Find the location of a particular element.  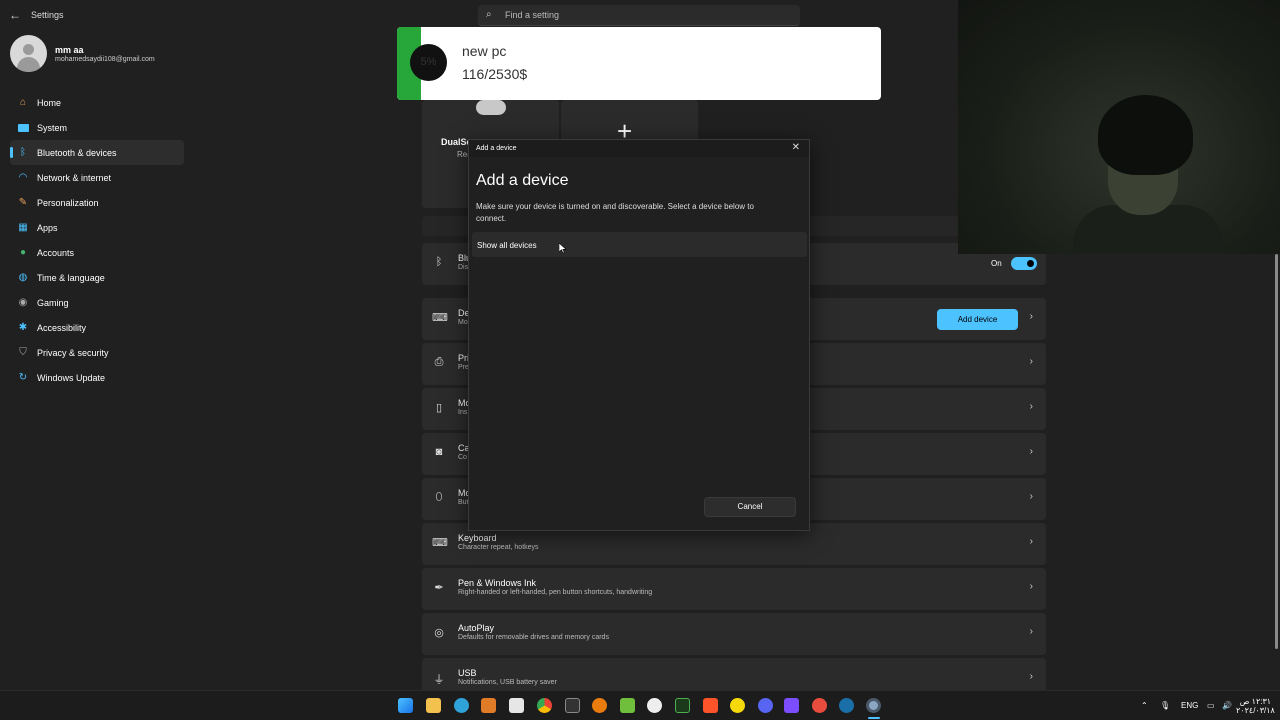

discord-icon is located at coordinates (765, 705).